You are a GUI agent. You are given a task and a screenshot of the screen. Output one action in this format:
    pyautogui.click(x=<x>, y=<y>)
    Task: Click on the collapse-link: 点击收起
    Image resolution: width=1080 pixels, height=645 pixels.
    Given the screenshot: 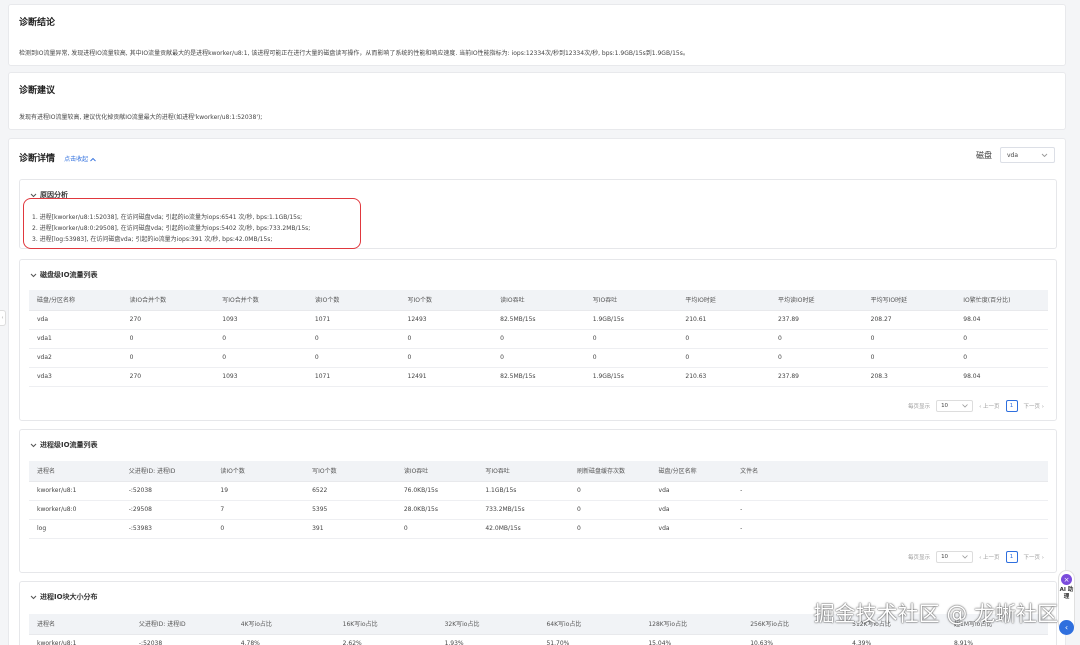 What is the action you would take?
    pyautogui.click(x=80, y=159)
    